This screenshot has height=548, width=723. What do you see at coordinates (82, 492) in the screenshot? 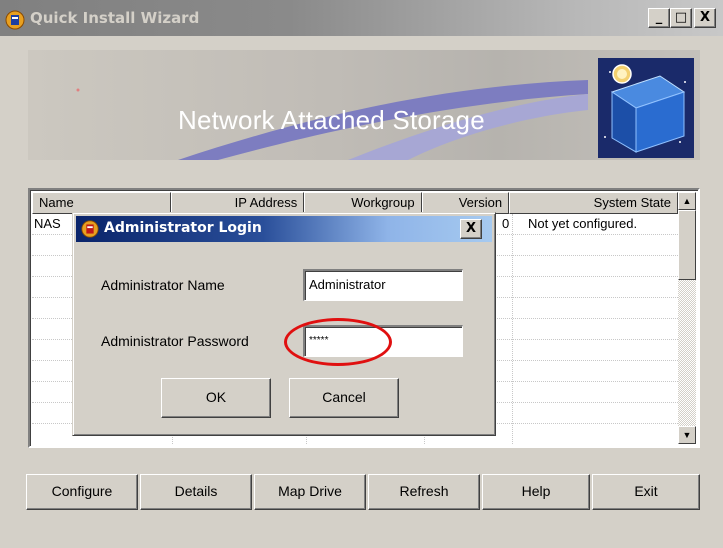
I see `configure-button: Configure` at bounding box center [82, 492].